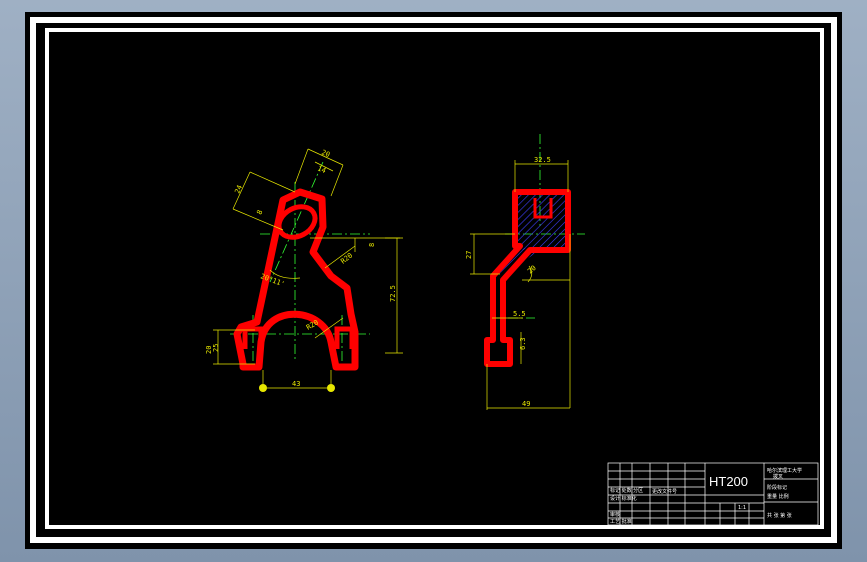 Image resolution: width=867 pixels, height=562 pixels. Describe the element at coordinates (216, 348) in the screenshot. I see `dim-25-left: 25` at that location.